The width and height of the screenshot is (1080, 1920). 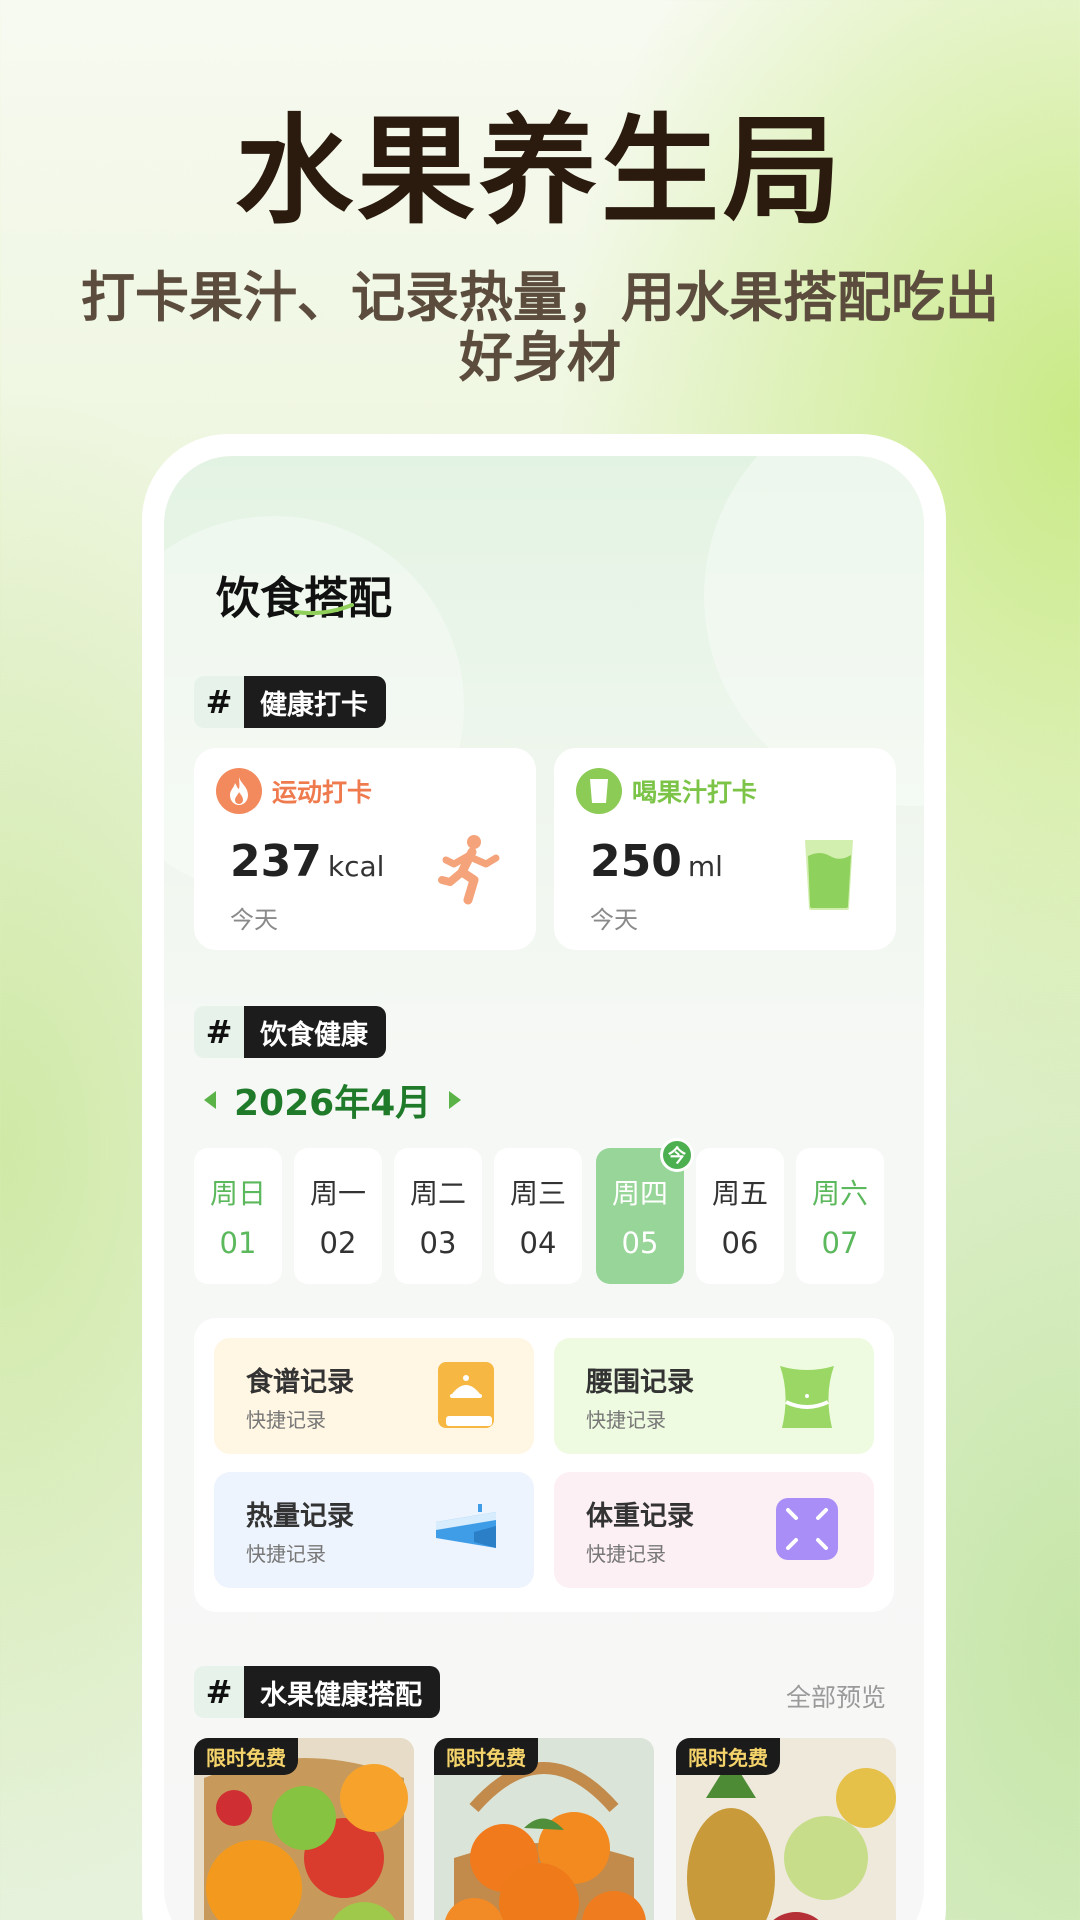 I want to click on recipe-record-button: 食谱记录 快捷记录, so click(x=374, y=1396).